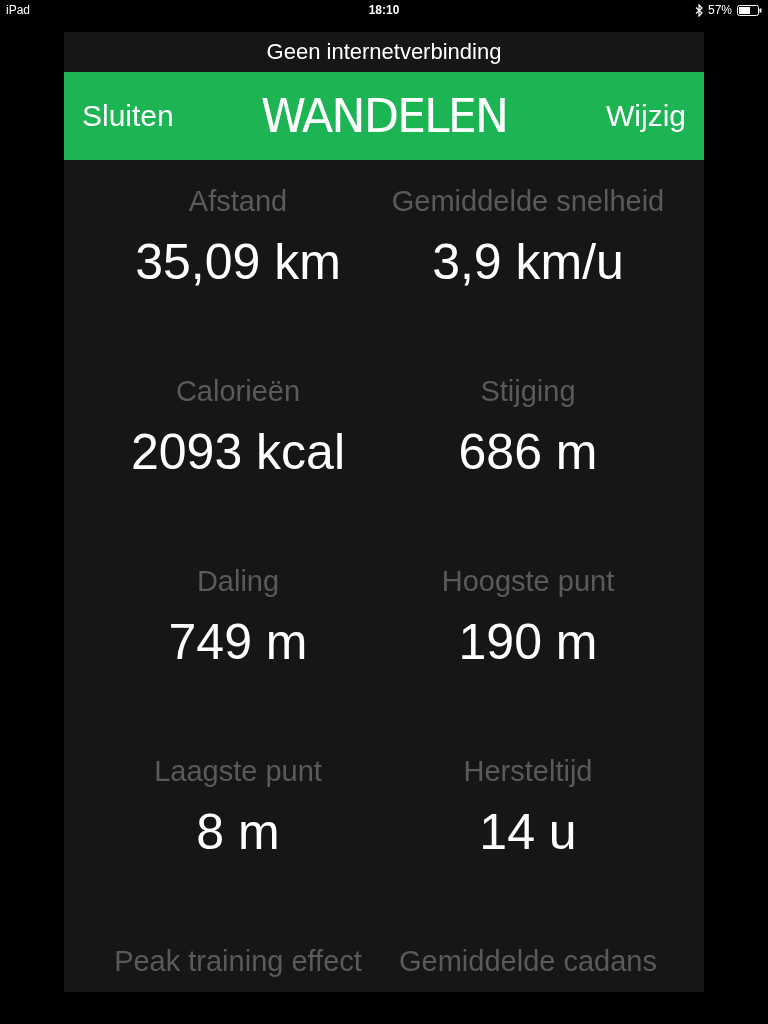 This screenshot has height=1024, width=768. Describe the element at coordinates (646, 116) in the screenshot. I see `edit-button: Wijzig` at that location.